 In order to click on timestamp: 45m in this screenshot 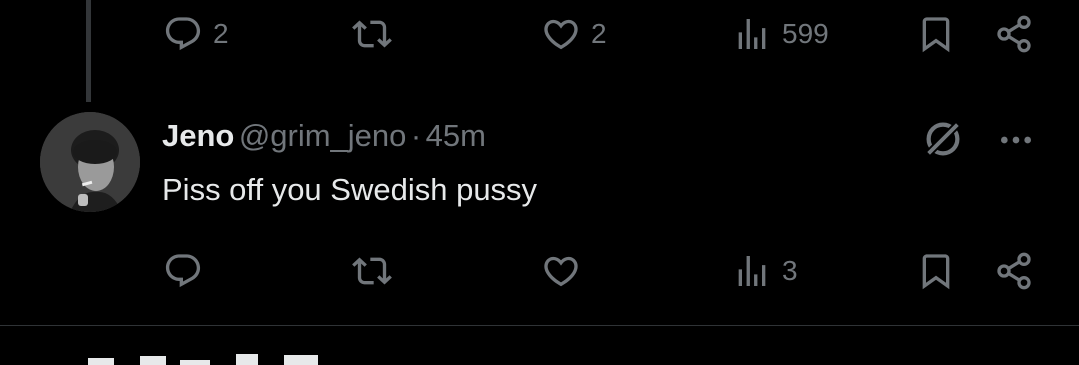, I will do `click(456, 135)`.